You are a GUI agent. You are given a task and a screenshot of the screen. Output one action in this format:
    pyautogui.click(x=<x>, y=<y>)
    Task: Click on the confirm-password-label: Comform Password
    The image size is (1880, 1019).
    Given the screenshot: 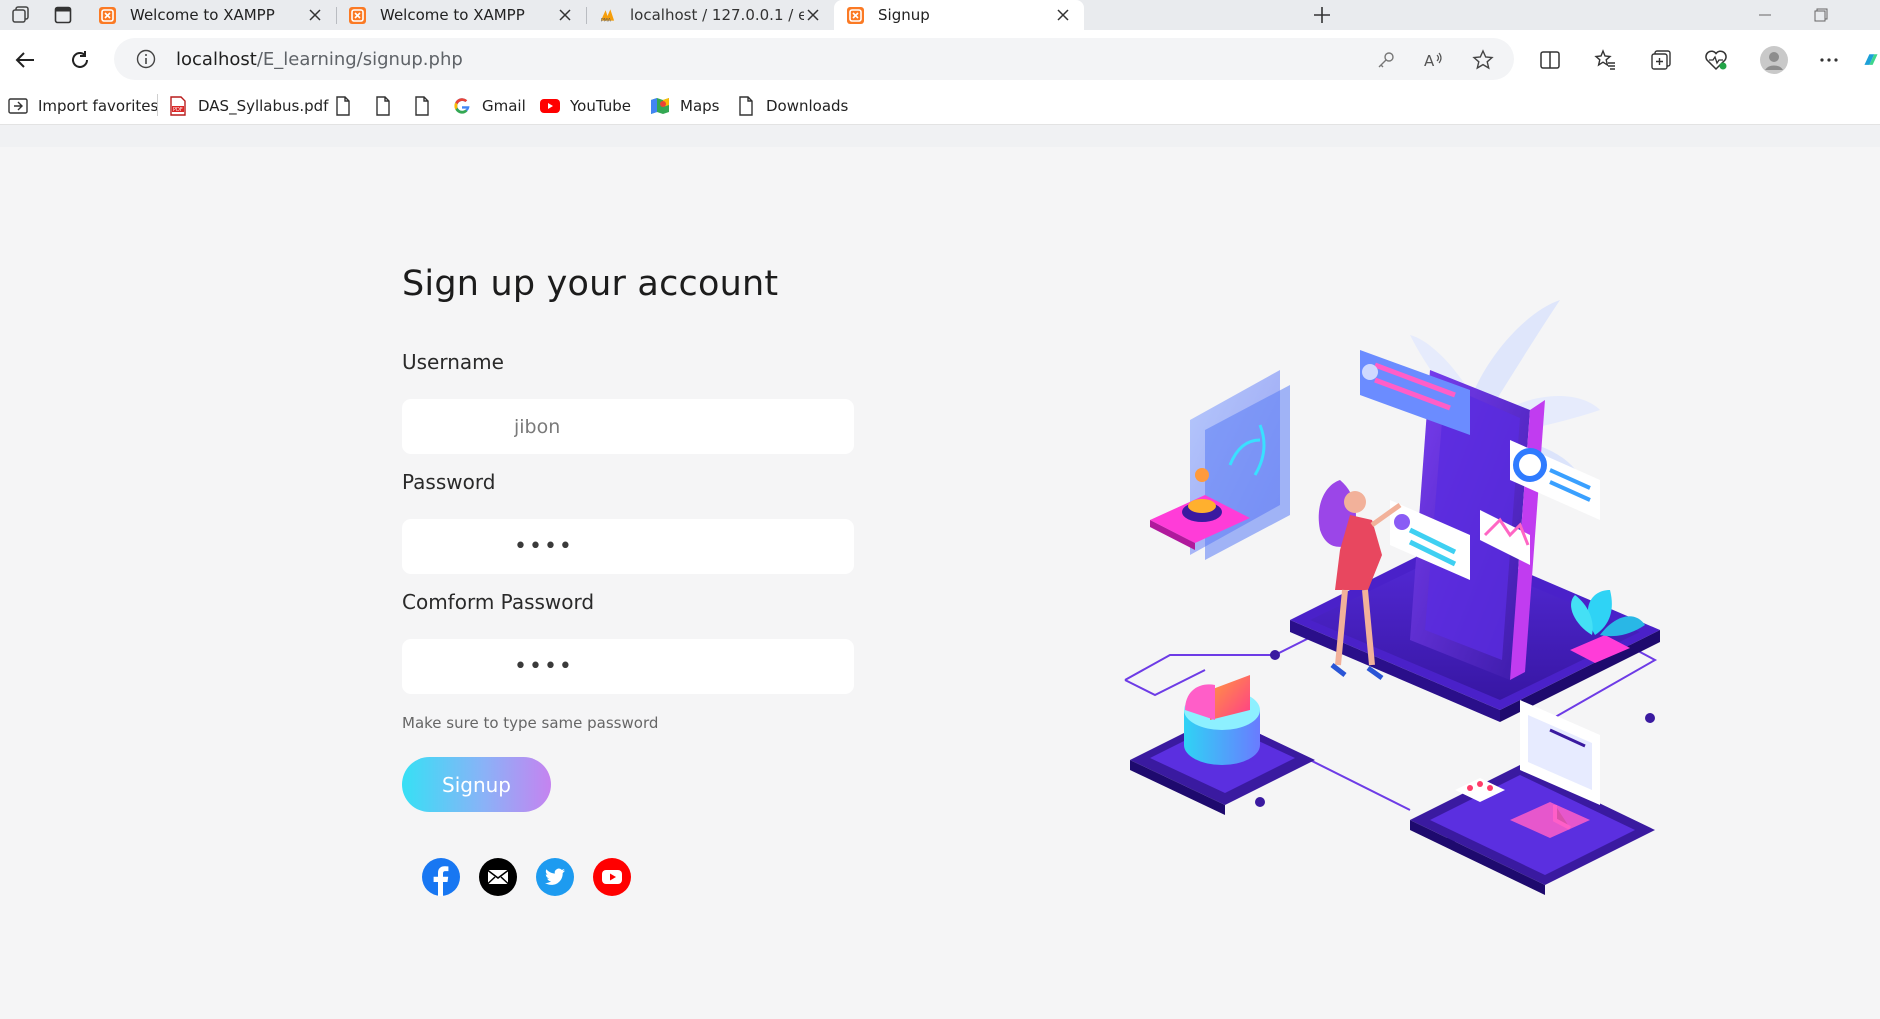 What is the action you would take?
    pyautogui.click(x=498, y=602)
    